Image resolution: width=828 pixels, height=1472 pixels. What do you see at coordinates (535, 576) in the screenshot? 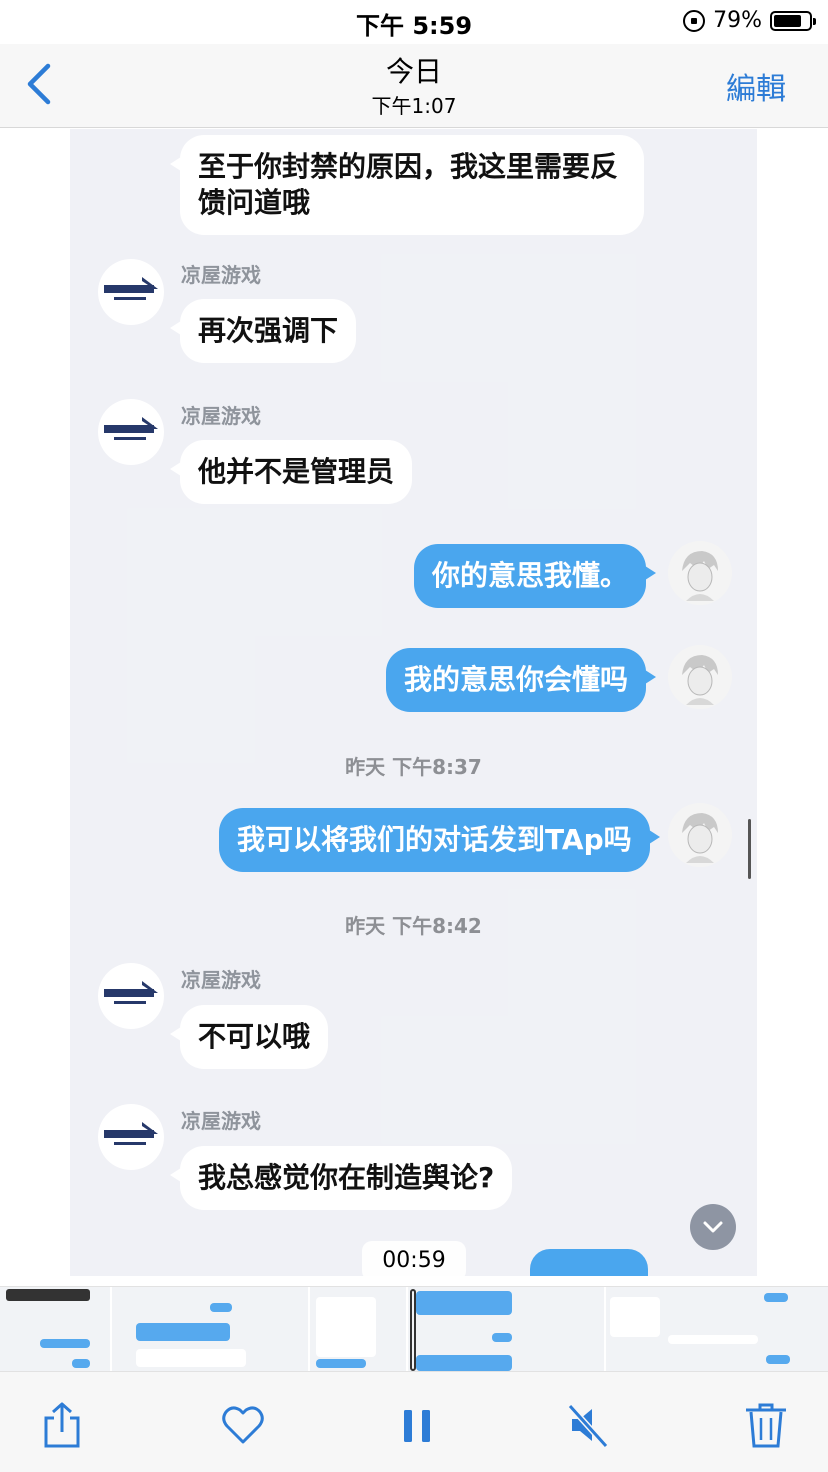
I see `outgoing-message: 你的意思我懂。` at bounding box center [535, 576].